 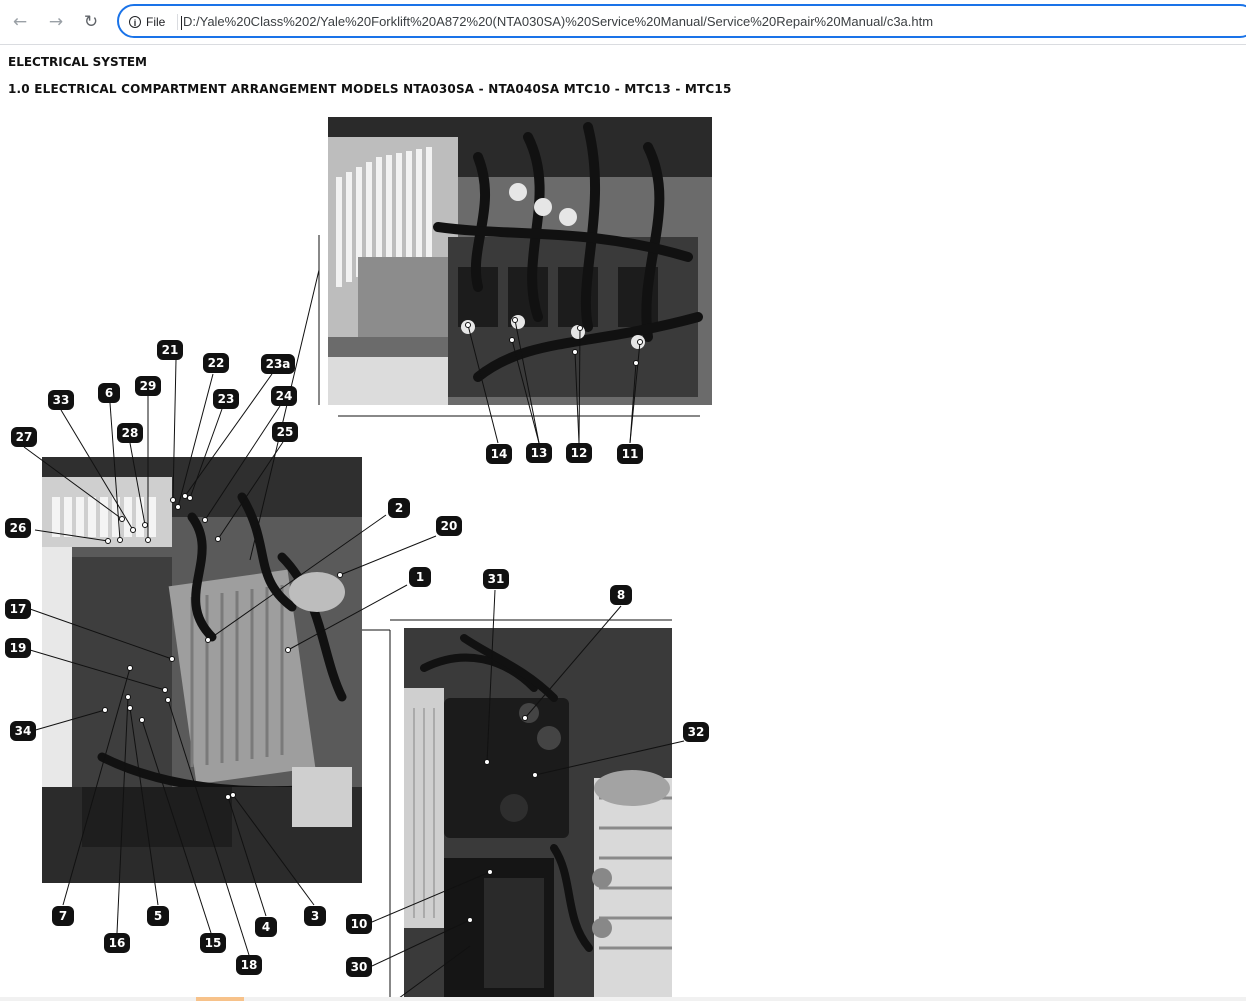 What do you see at coordinates (420, 577) in the screenshot?
I see `callout-1: 1` at bounding box center [420, 577].